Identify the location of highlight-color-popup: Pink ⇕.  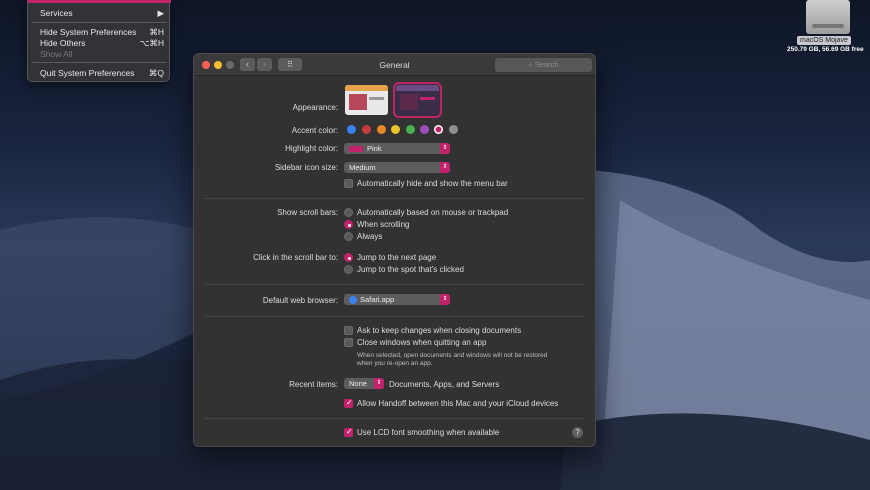
(397, 148).